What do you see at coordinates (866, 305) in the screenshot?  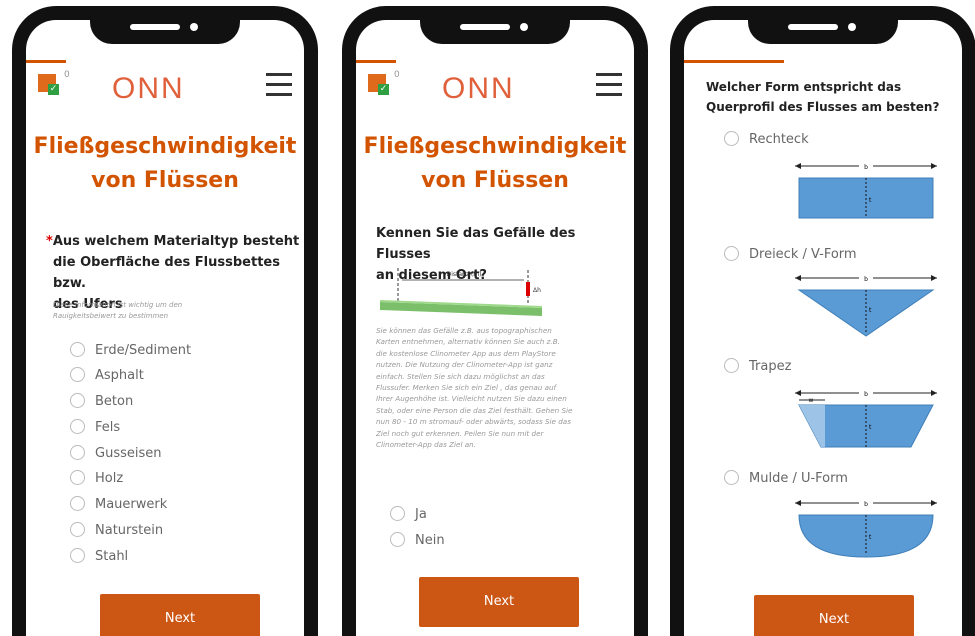 I see `v-profile-icon: b t` at bounding box center [866, 305].